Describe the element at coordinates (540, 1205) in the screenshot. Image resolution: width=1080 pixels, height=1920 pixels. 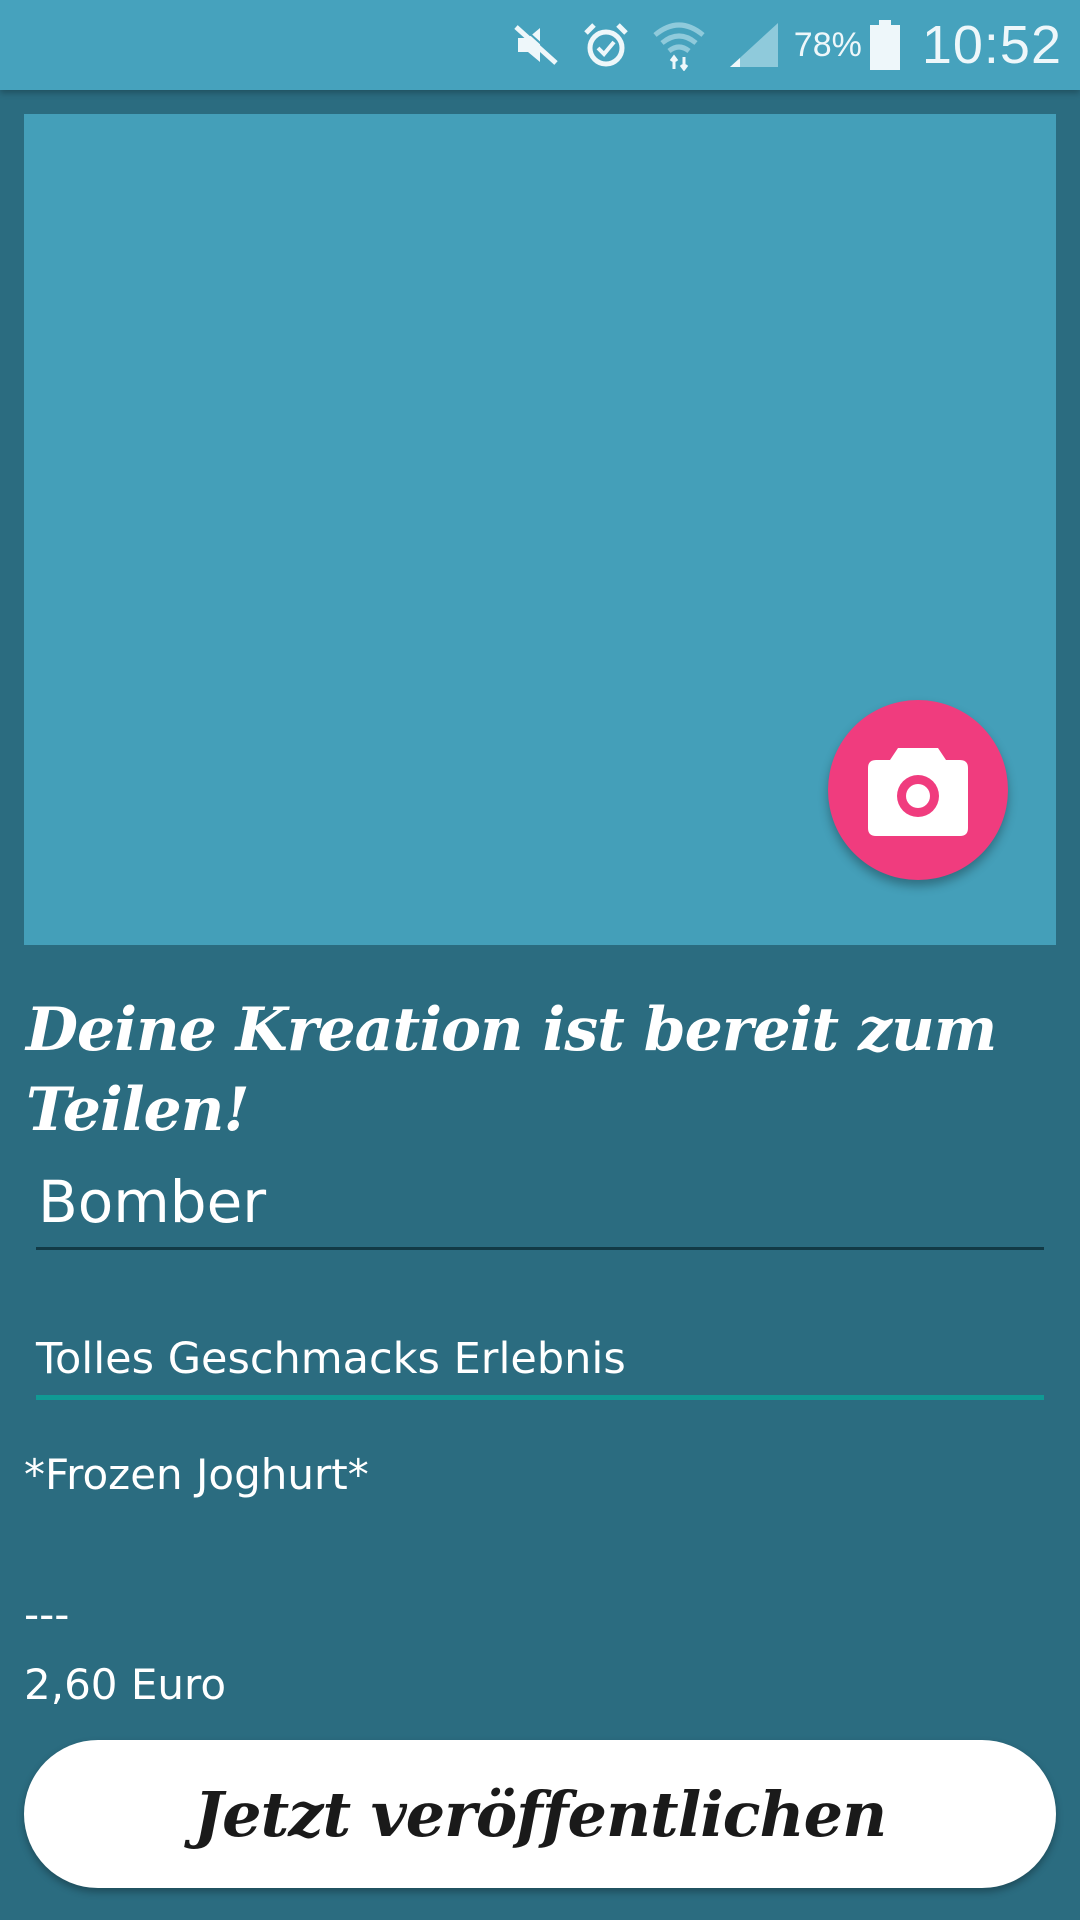
I see `title-field: Bomber` at that location.